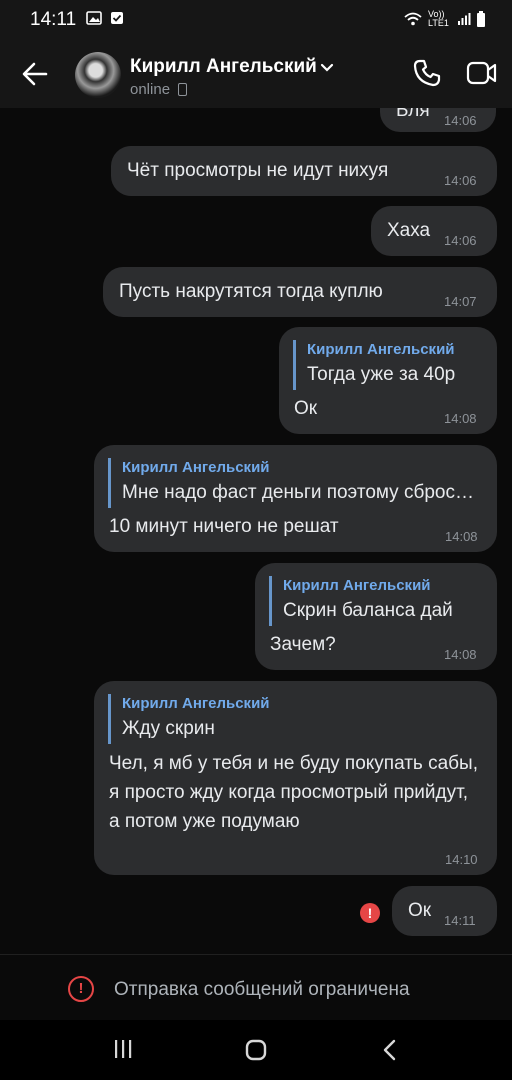 The width and height of the screenshot is (512, 1080). What do you see at coordinates (368, 610) in the screenshot?
I see `reply-text: Скрин баланса дай` at bounding box center [368, 610].